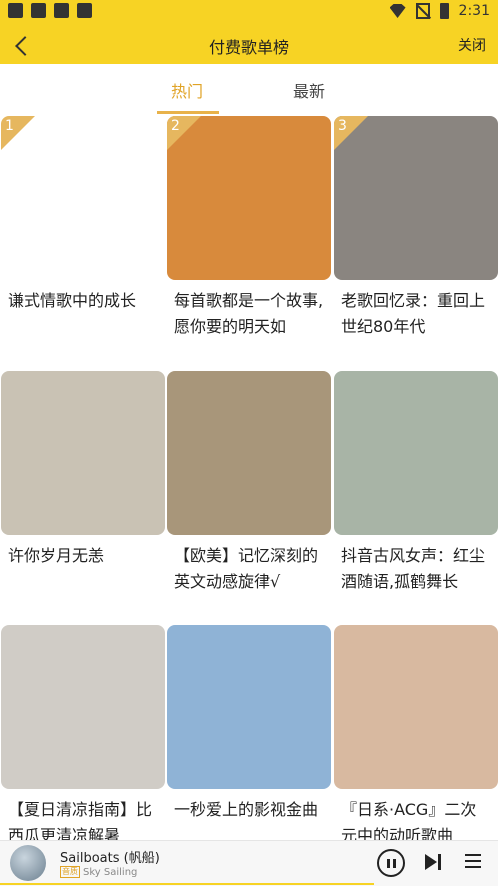  I want to click on playlist-title: 许你岁月无恙, so click(83, 569).